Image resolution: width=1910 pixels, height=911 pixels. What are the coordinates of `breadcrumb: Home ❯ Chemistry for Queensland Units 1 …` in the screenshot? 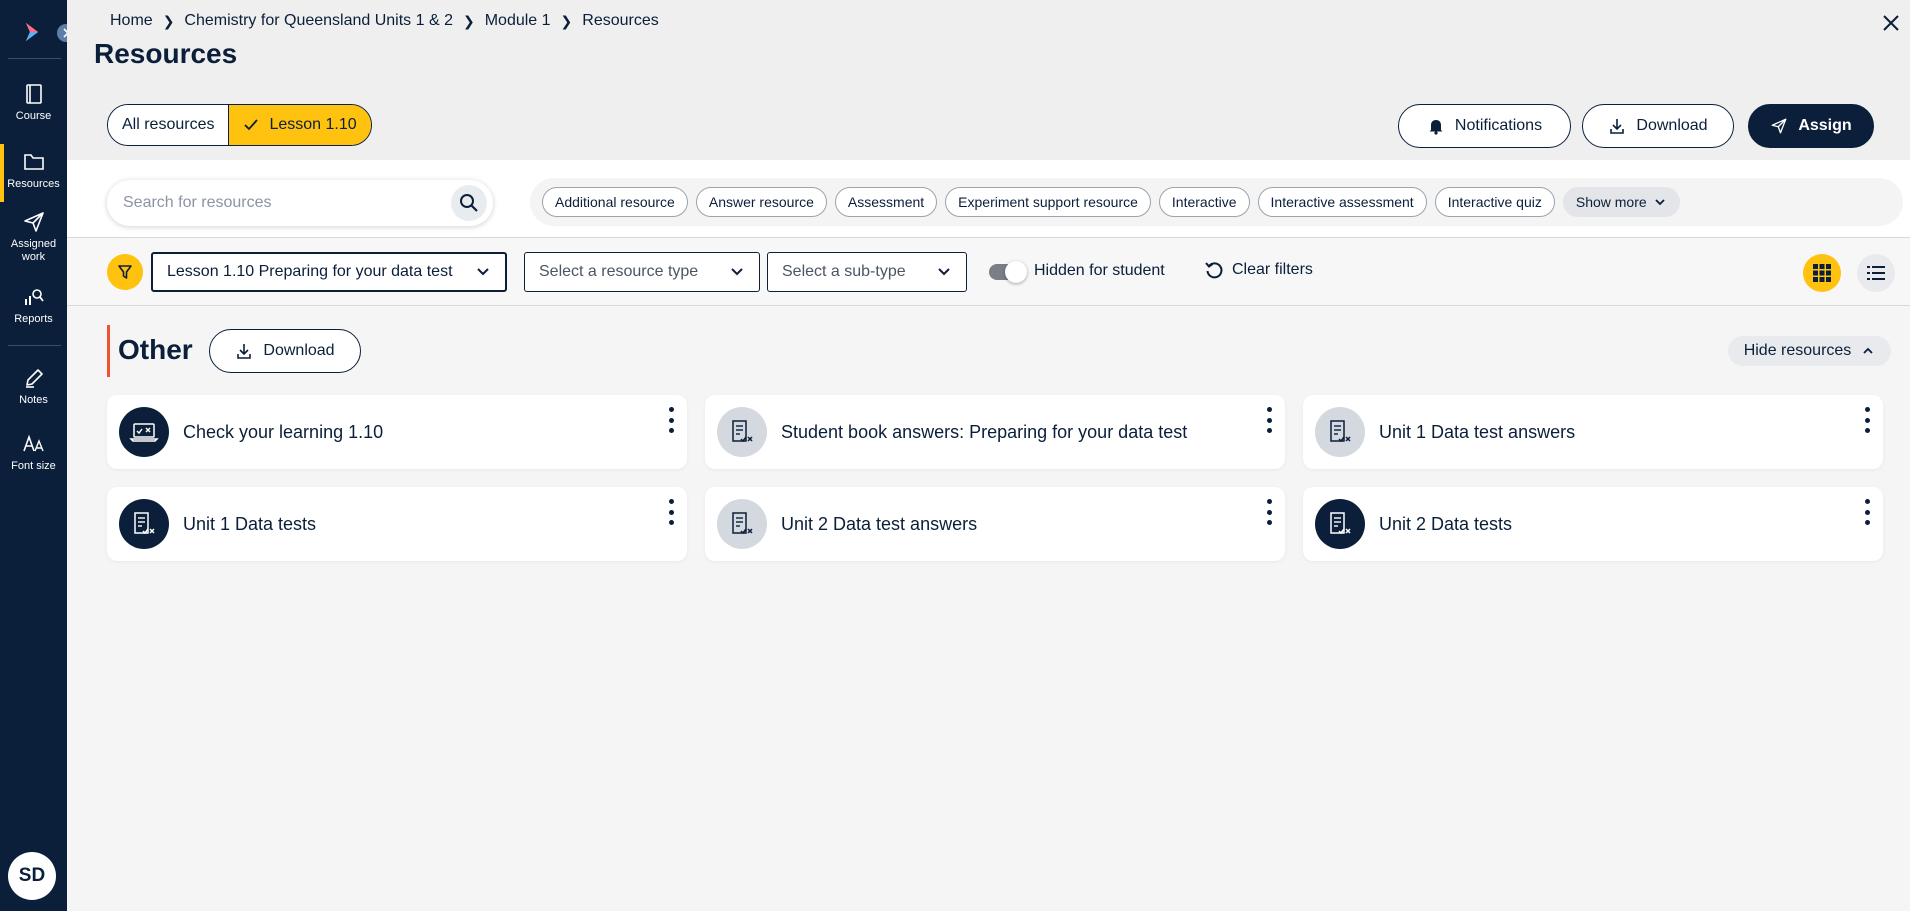 It's located at (384, 21).